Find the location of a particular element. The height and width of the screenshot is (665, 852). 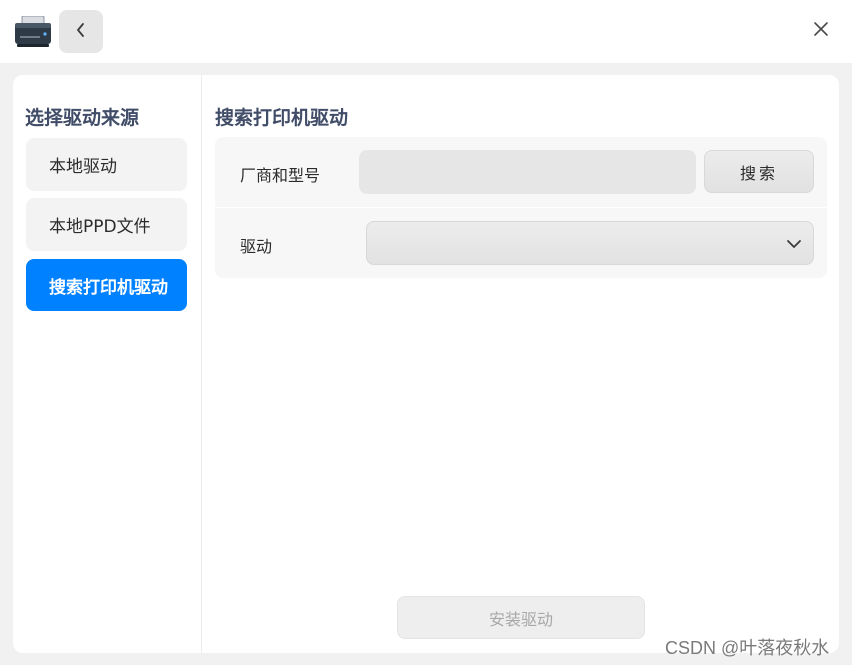

close-button is located at coordinates (821, 31).